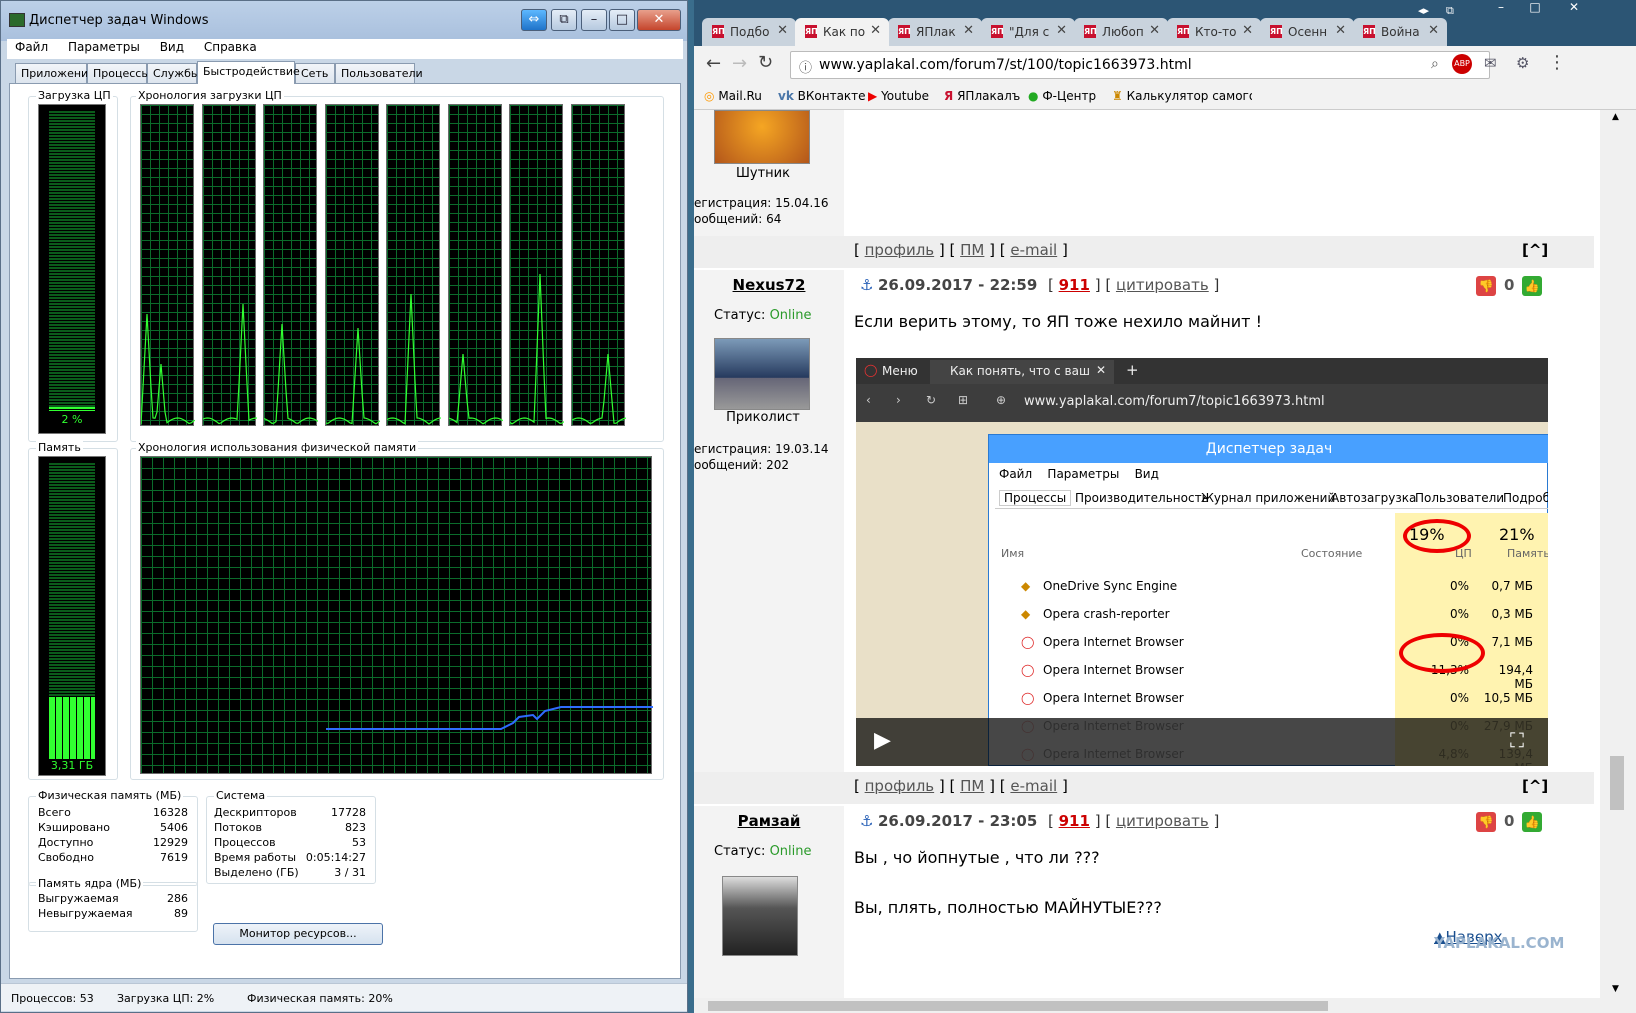 The width and height of the screenshot is (1636, 1013). I want to click on tab-services: Службы, so click(173, 73).